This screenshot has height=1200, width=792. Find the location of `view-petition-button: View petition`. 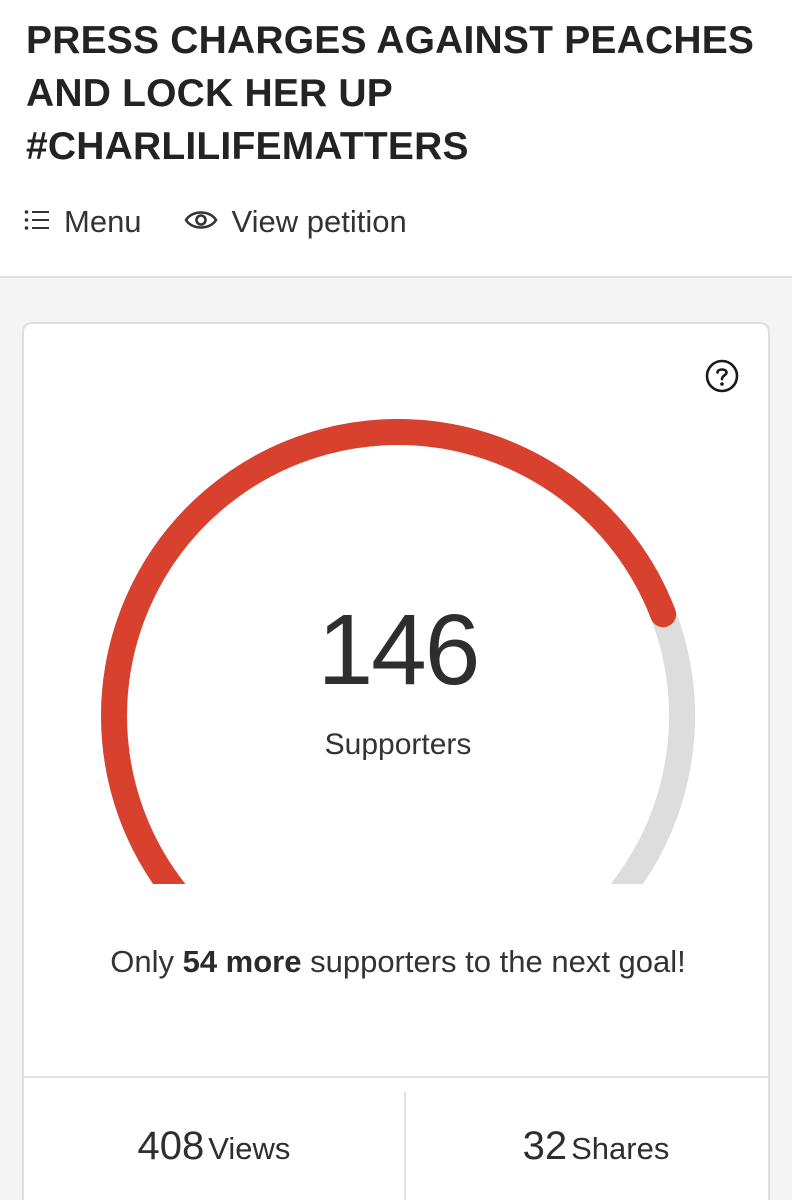

view-petition-button: View petition is located at coordinates (295, 222).